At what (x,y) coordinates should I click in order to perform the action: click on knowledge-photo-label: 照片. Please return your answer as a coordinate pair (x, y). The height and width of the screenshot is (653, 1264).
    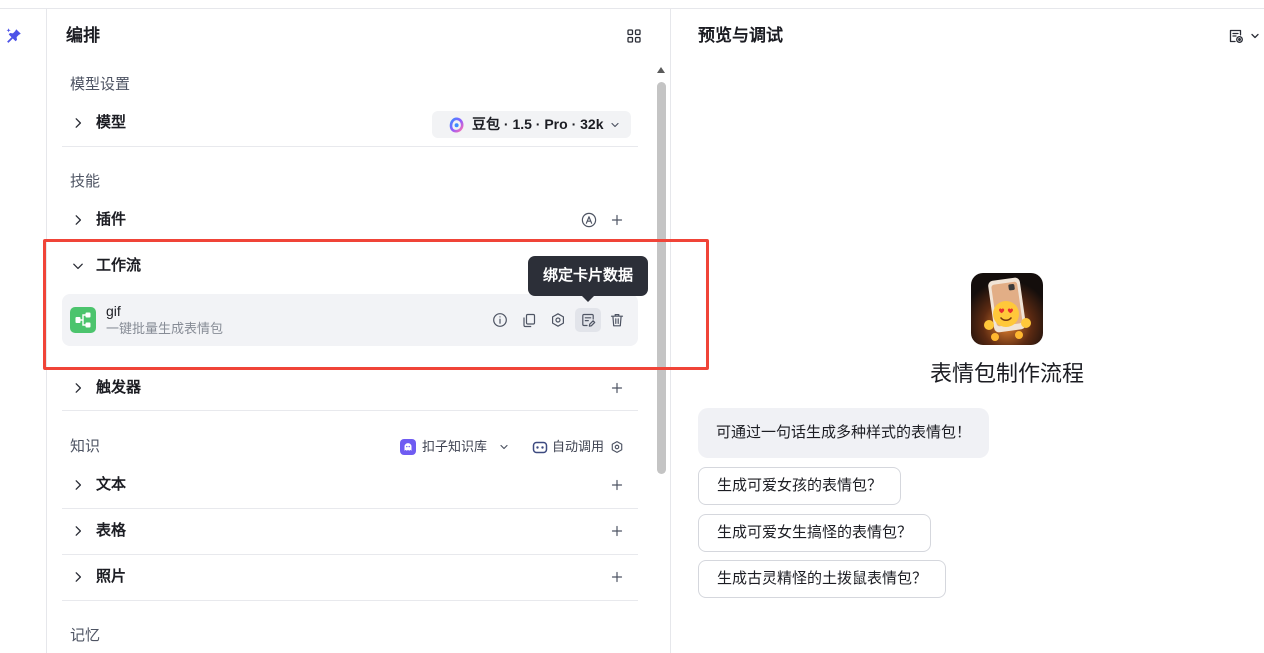
    Looking at the image, I should click on (111, 576).